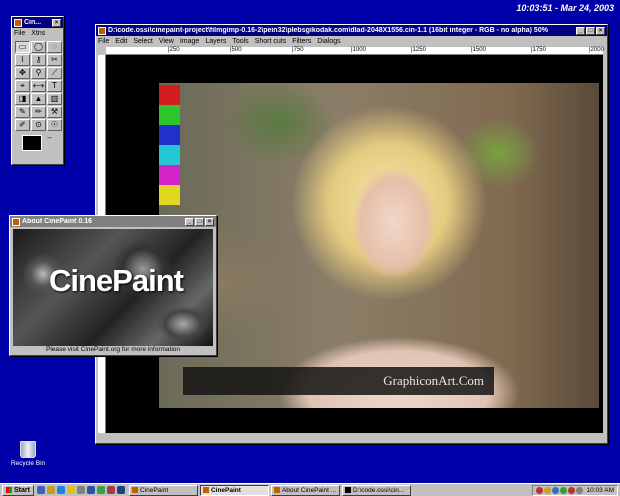 This screenshot has width=620, height=496. What do you see at coordinates (54, 112) in the screenshot?
I see `eraser-icon: ⚒` at bounding box center [54, 112].